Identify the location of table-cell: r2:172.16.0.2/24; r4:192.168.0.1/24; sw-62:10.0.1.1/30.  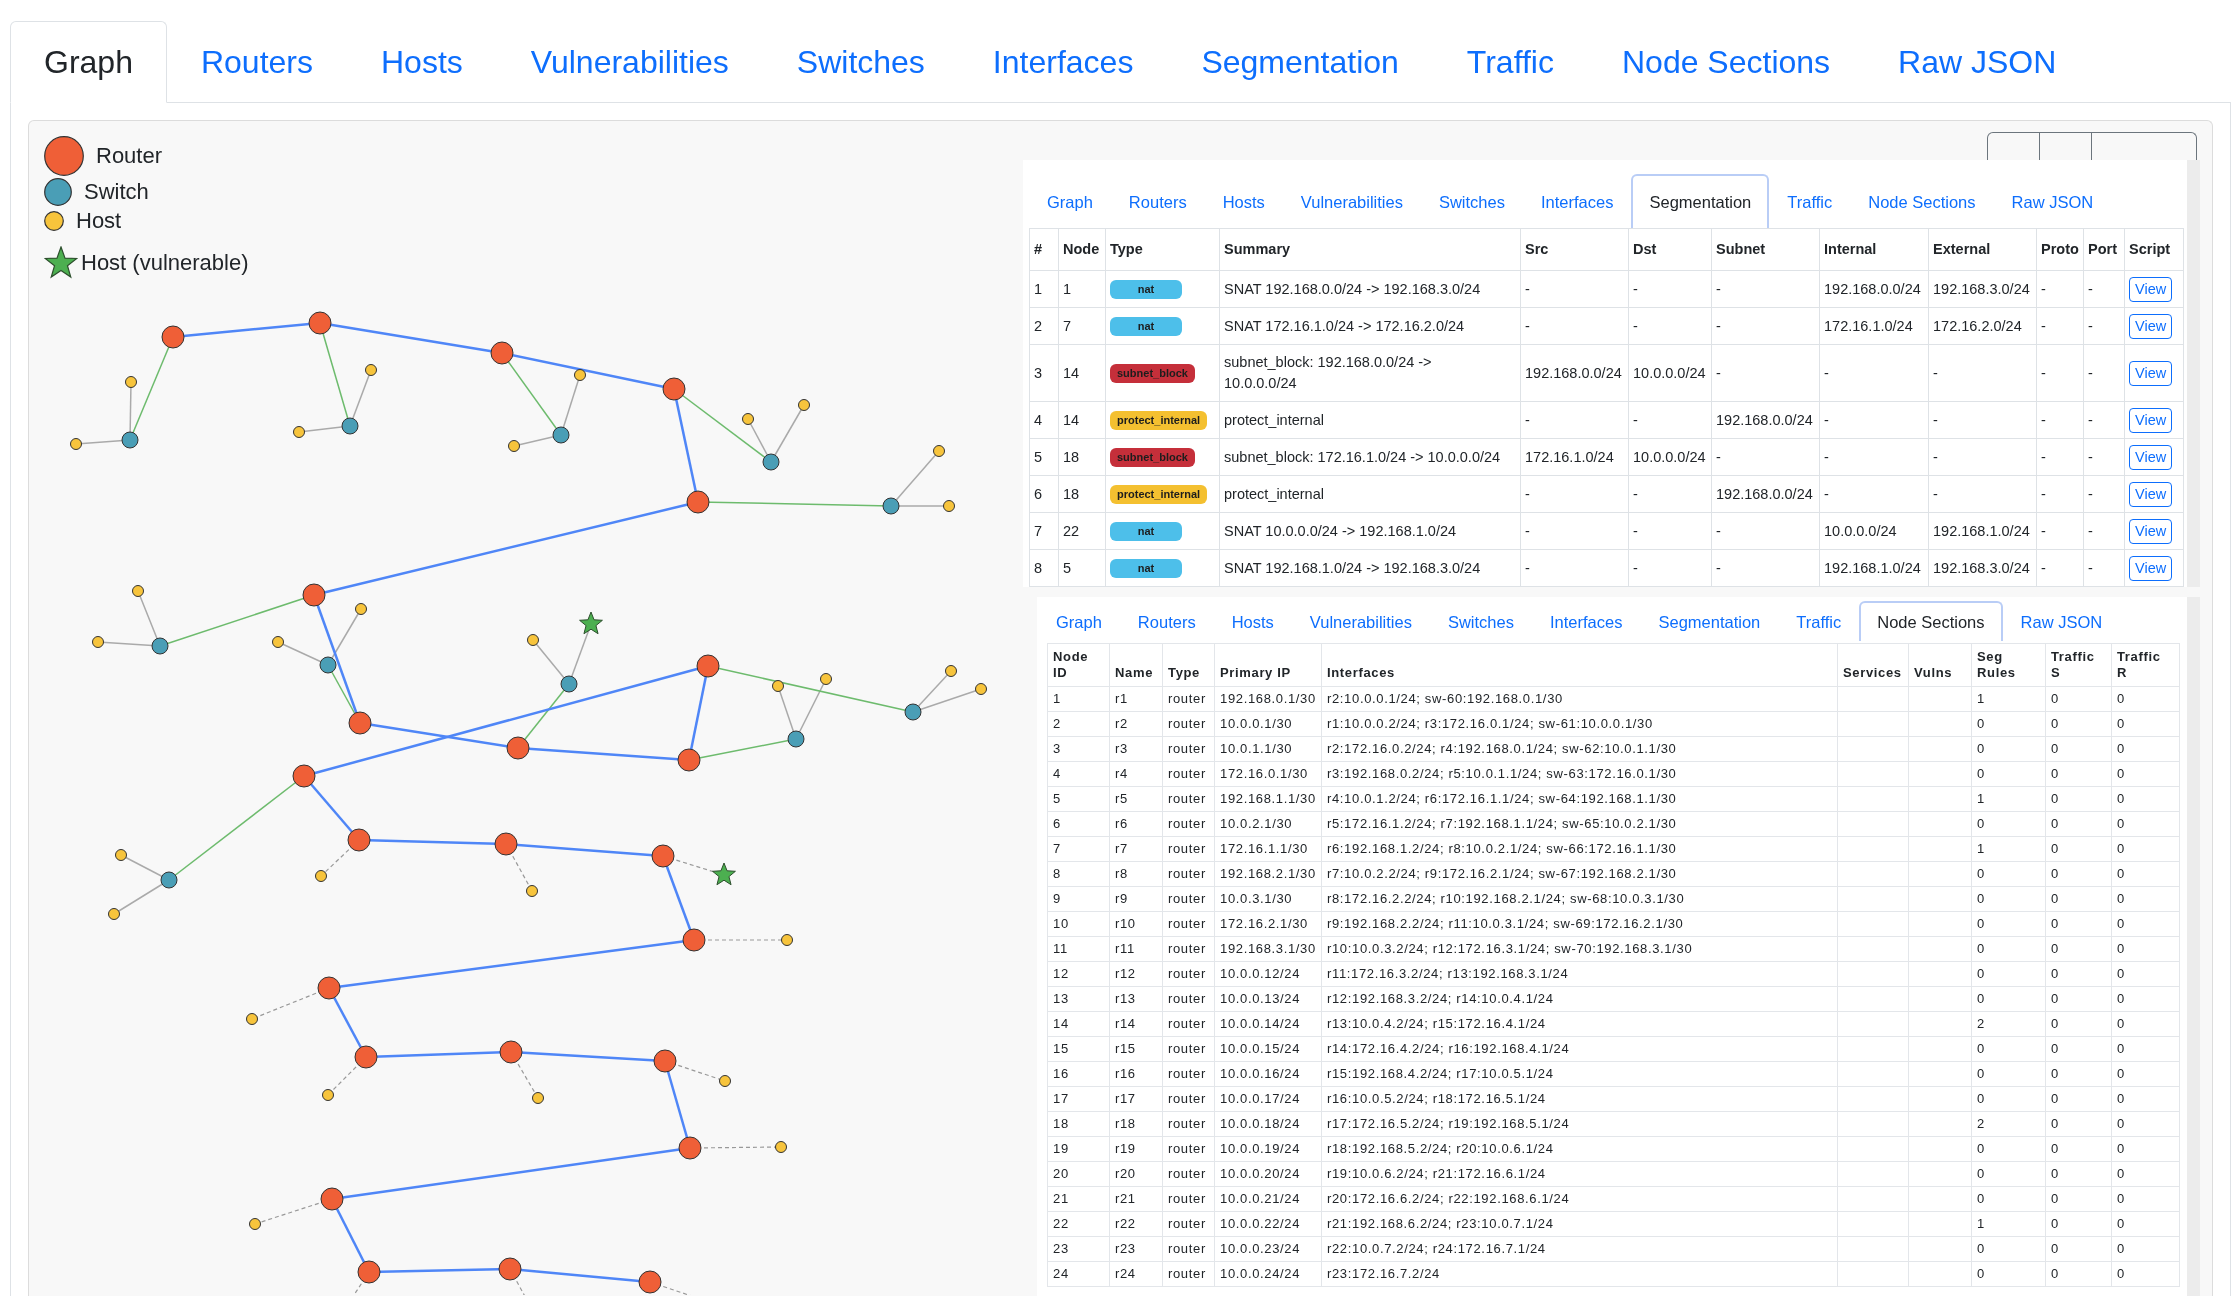
(1579, 749).